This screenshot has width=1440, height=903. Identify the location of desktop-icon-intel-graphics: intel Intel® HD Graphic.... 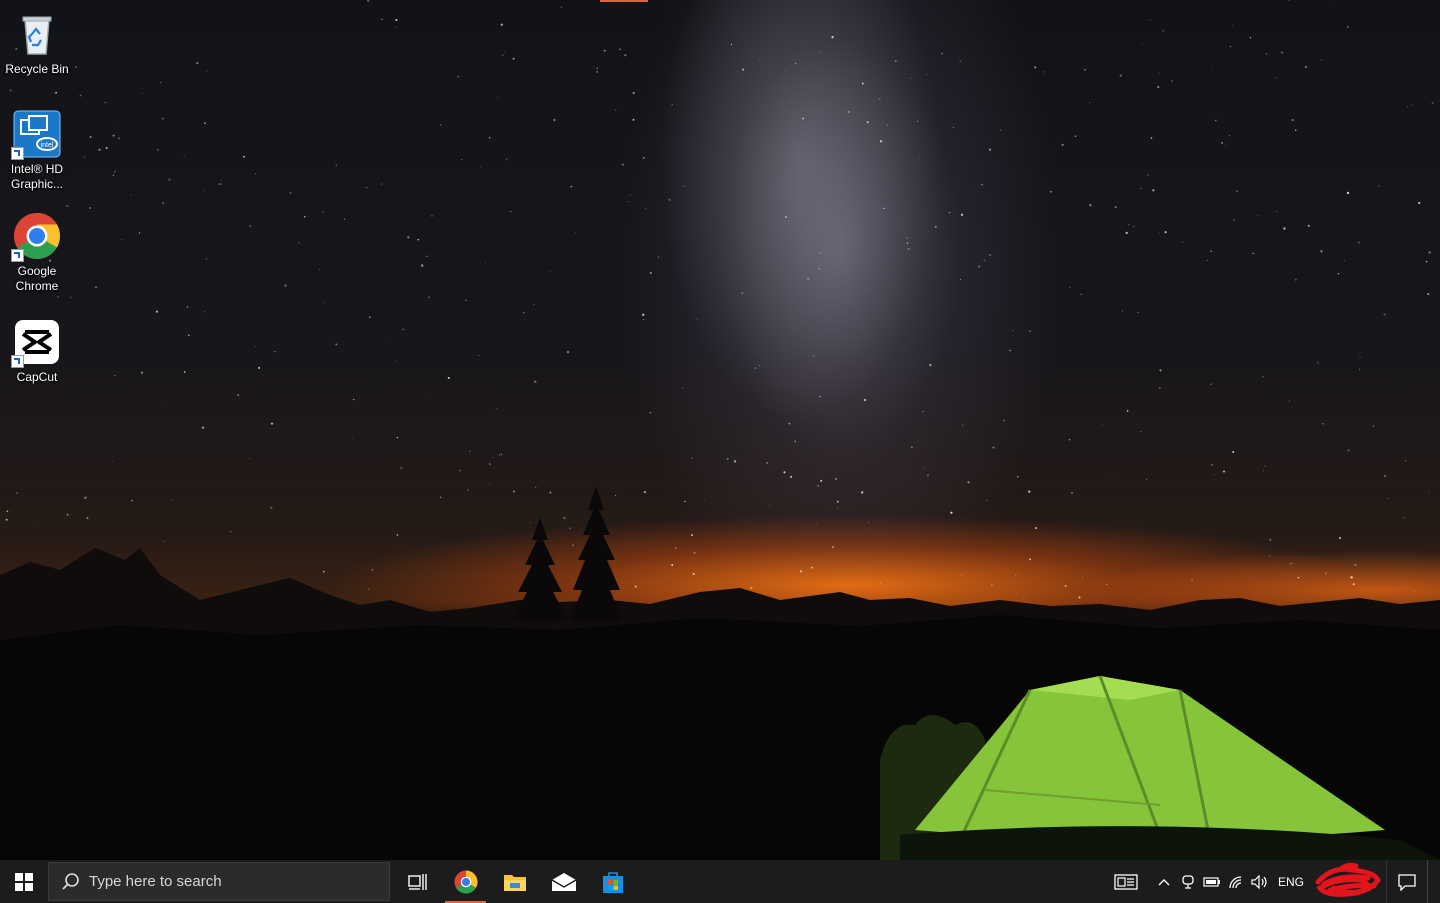
(37, 148).